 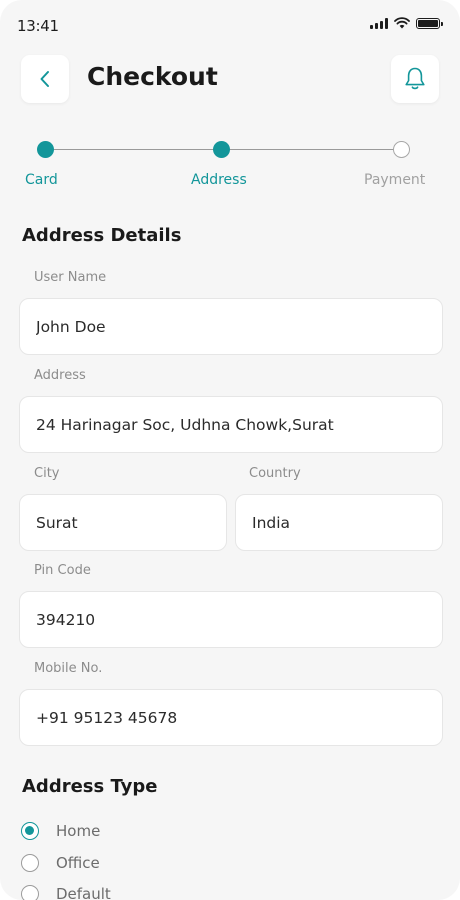 I want to click on city-field, so click(x=123, y=522).